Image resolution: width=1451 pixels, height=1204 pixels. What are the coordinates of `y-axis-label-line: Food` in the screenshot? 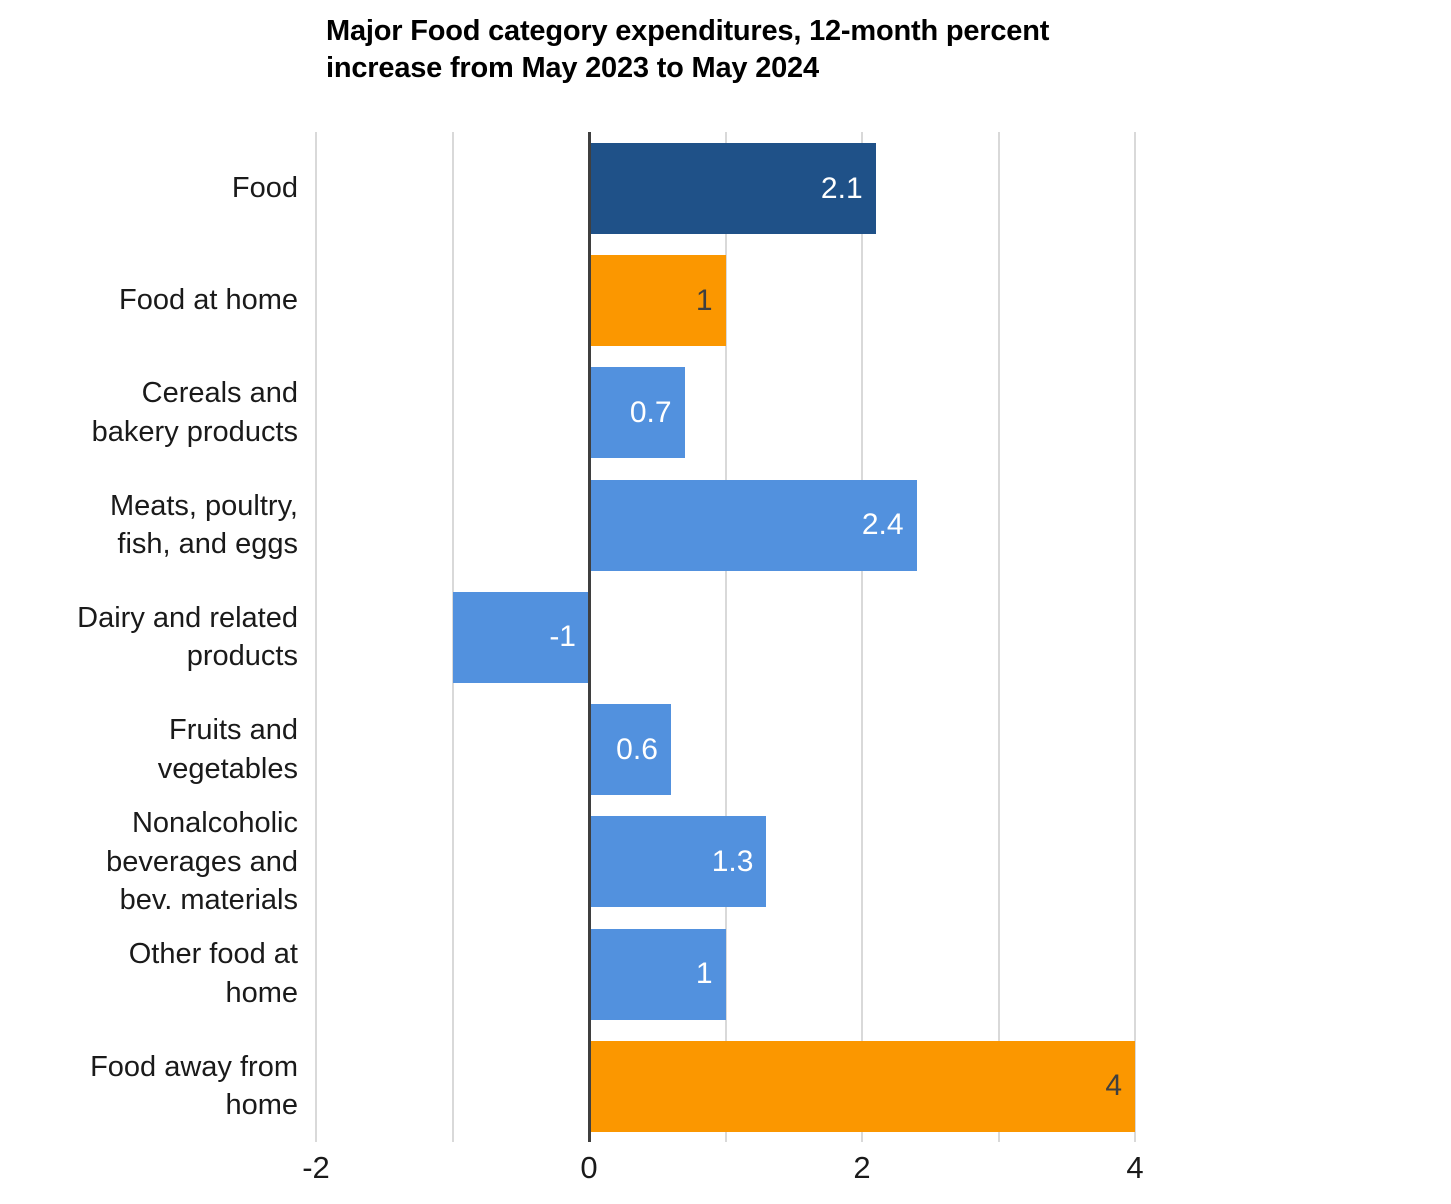 It's located at (264, 188).